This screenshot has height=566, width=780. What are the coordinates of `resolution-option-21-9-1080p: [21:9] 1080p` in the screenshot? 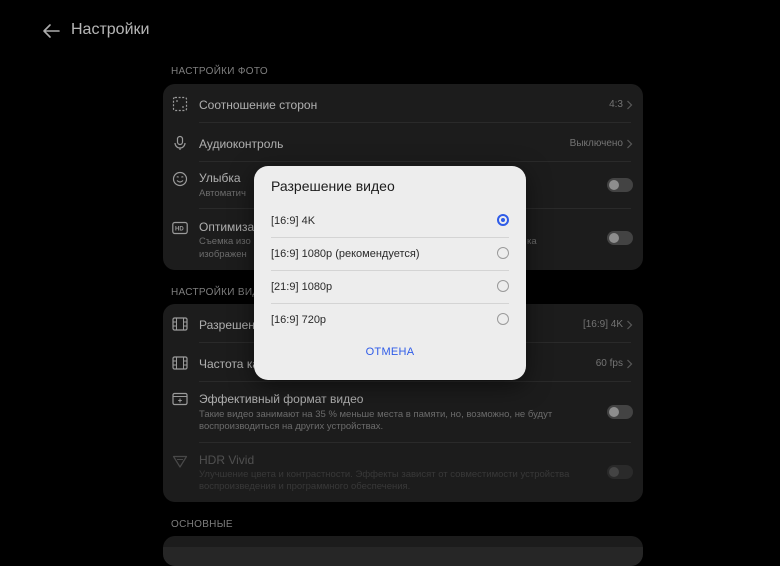 It's located at (390, 287).